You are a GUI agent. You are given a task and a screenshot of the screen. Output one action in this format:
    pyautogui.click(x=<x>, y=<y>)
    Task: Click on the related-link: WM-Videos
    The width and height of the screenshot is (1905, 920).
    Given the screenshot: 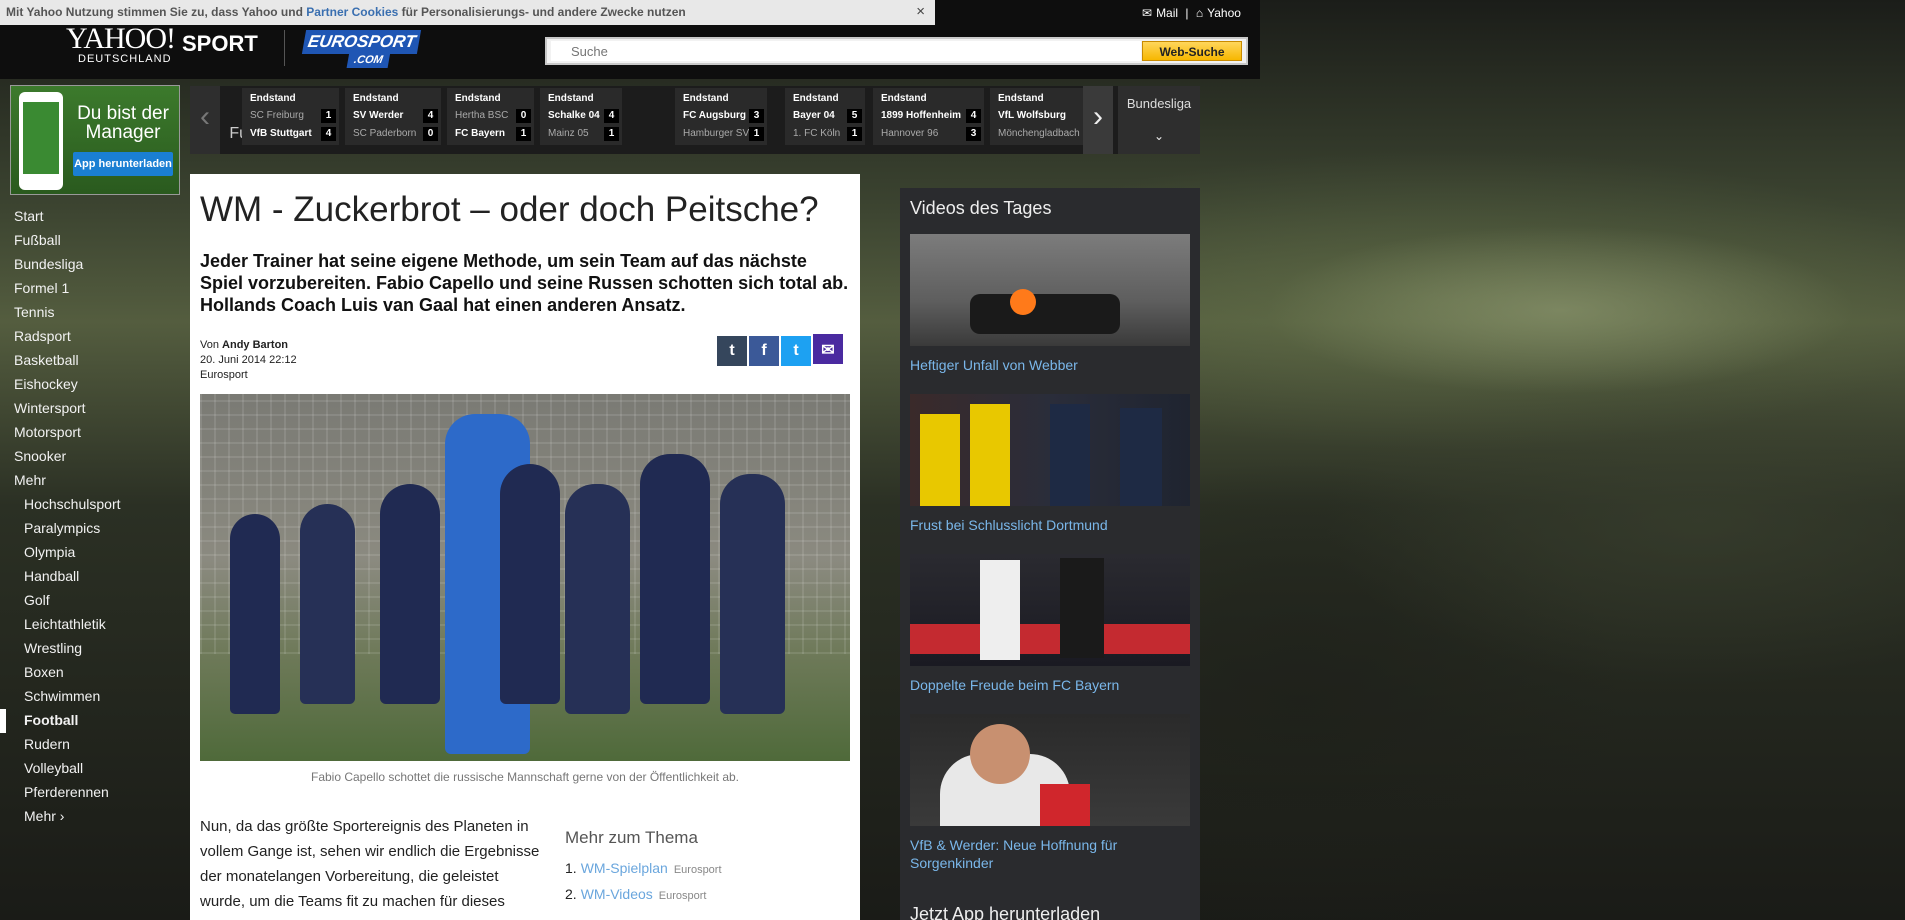 What is the action you would take?
    pyautogui.click(x=617, y=894)
    